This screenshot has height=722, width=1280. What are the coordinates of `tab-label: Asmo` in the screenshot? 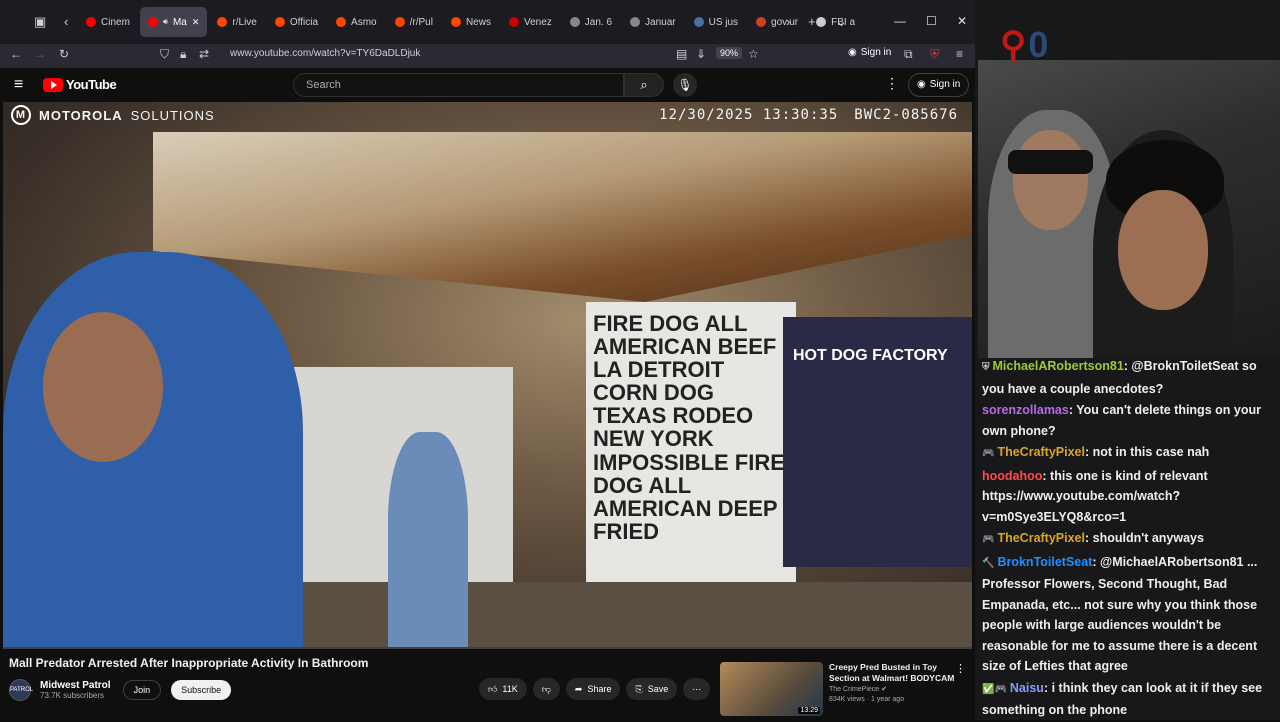 It's located at (364, 22).